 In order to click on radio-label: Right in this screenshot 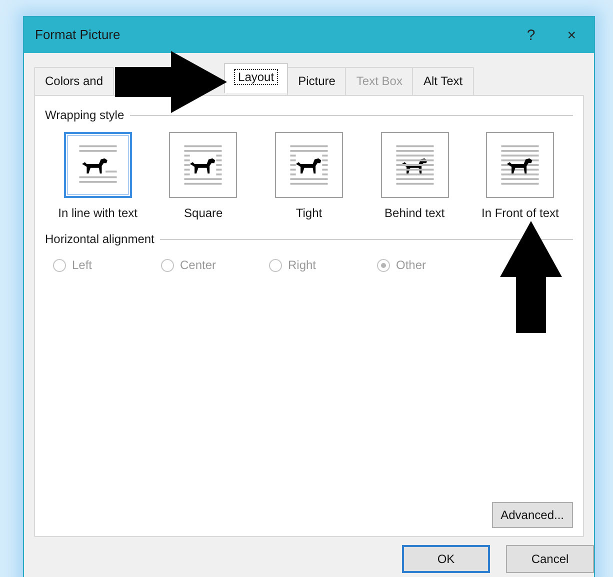, I will do `click(302, 265)`.